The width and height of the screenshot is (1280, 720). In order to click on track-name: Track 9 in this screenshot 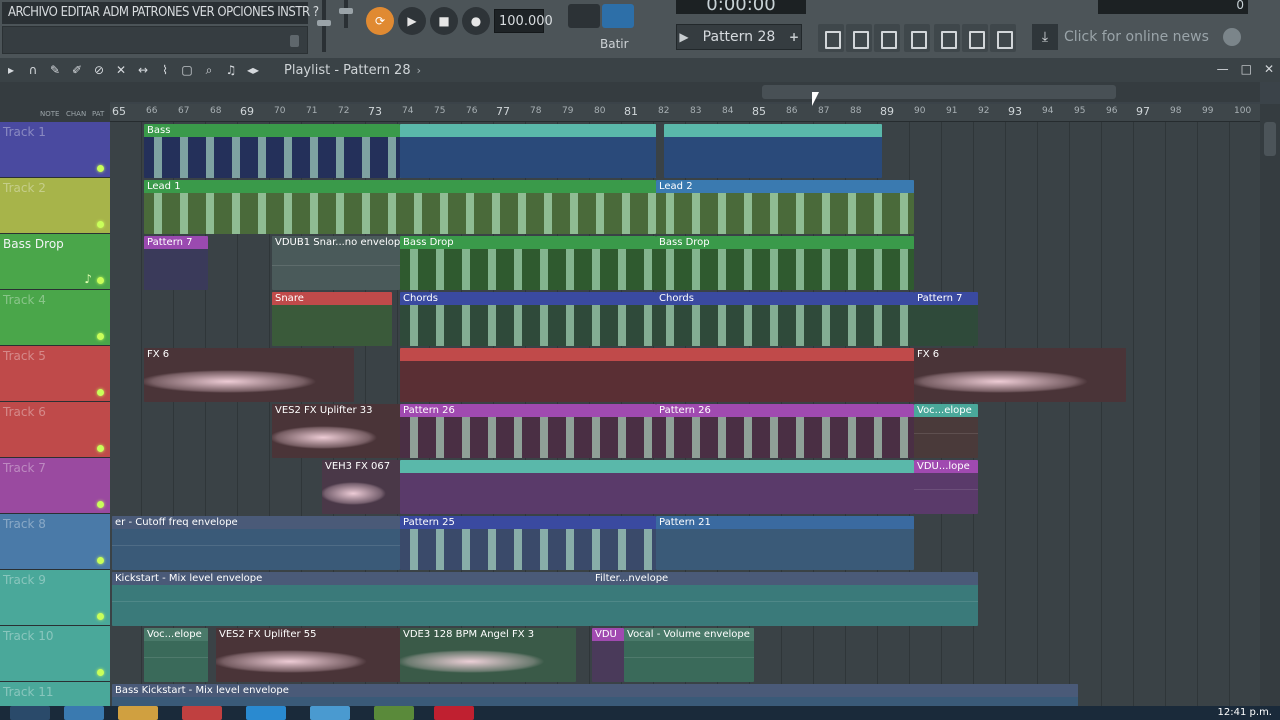, I will do `click(24, 580)`.